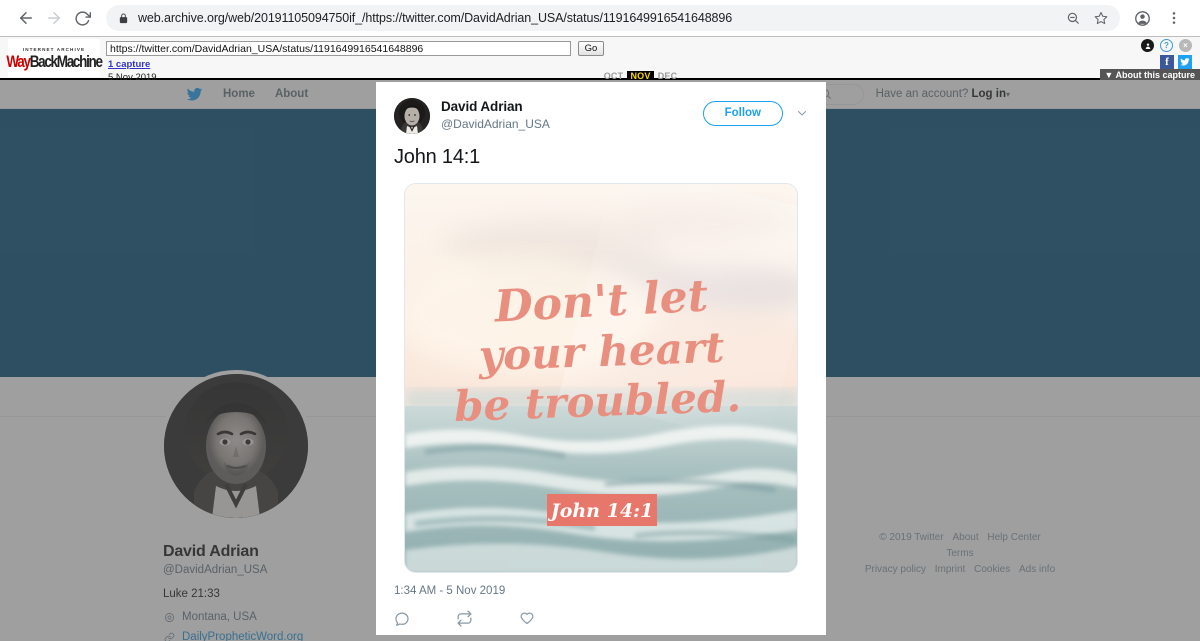  I want to click on forward-arrow-icon, so click(54, 18).